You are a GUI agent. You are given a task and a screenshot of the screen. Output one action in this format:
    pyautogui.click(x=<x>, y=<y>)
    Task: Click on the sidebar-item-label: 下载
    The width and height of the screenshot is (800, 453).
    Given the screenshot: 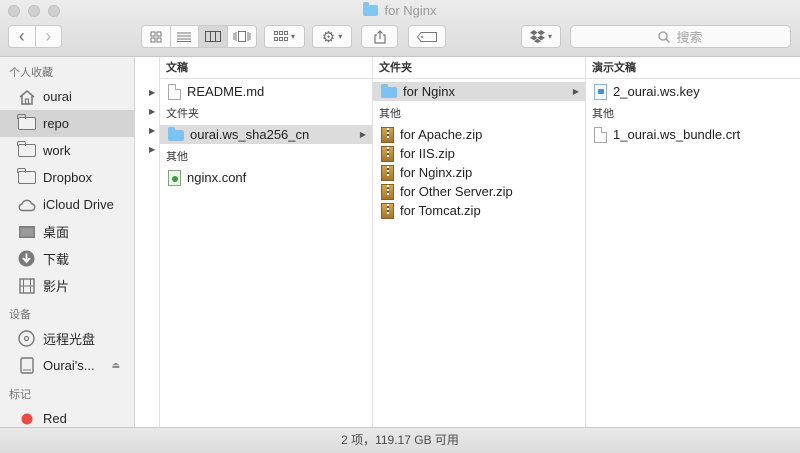 What is the action you would take?
    pyautogui.click(x=56, y=259)
    